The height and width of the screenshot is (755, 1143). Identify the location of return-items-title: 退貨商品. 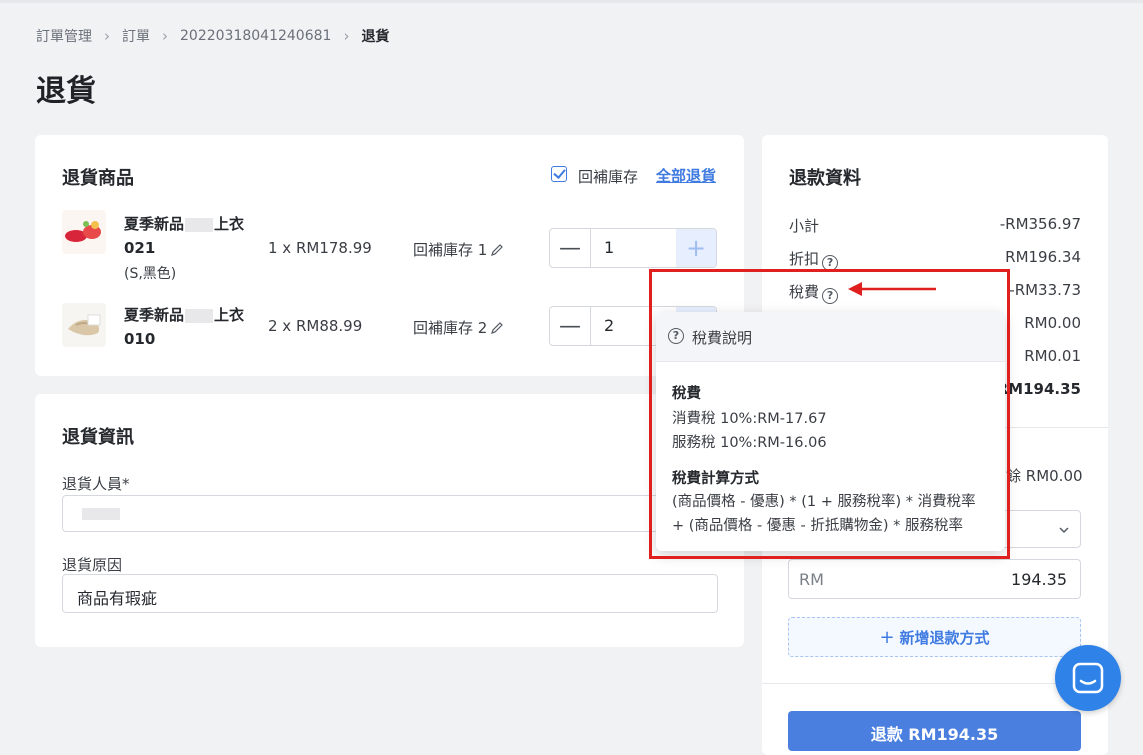
(98, 178).